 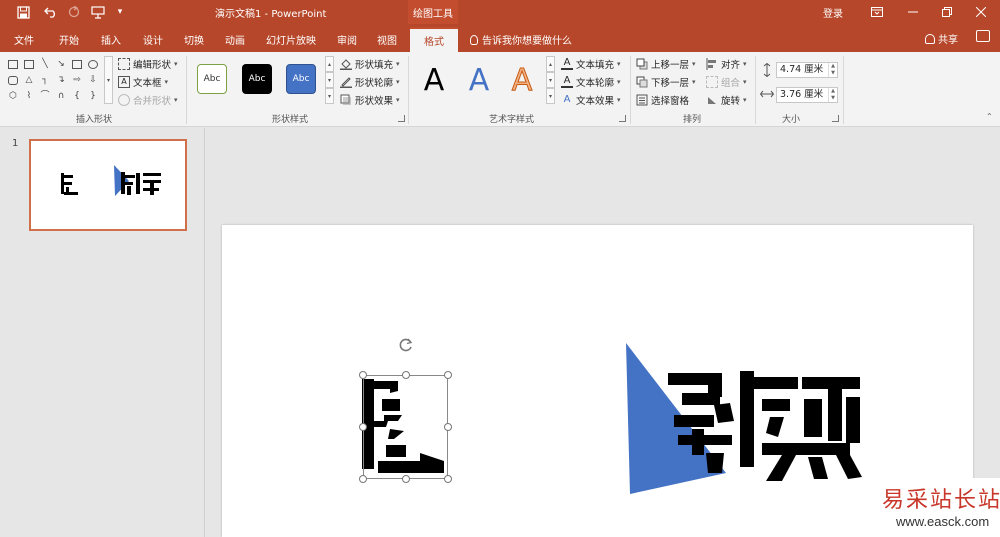 I want to click on shape-style-white: Abc, so click(x=212, y=79).